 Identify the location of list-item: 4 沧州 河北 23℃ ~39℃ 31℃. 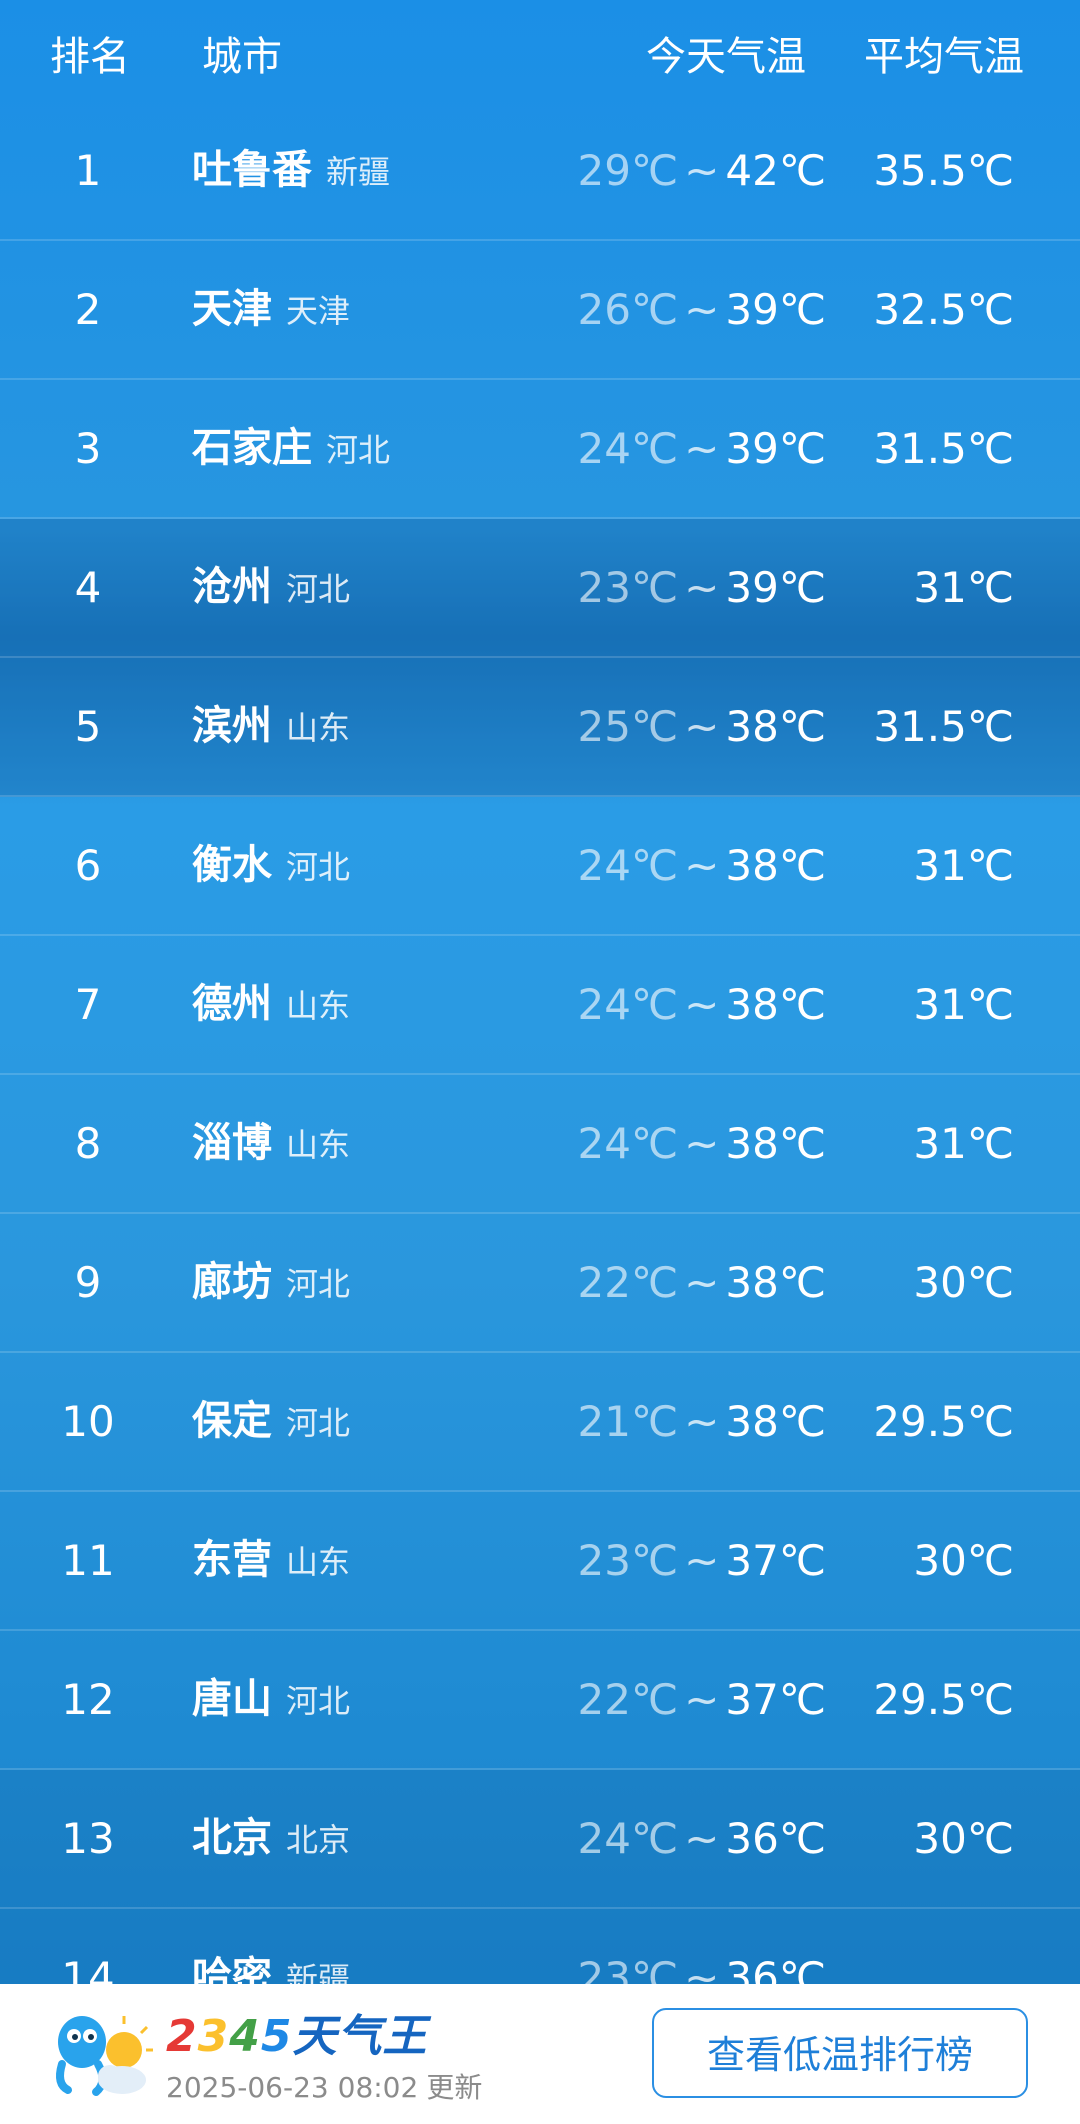
(540, 588).